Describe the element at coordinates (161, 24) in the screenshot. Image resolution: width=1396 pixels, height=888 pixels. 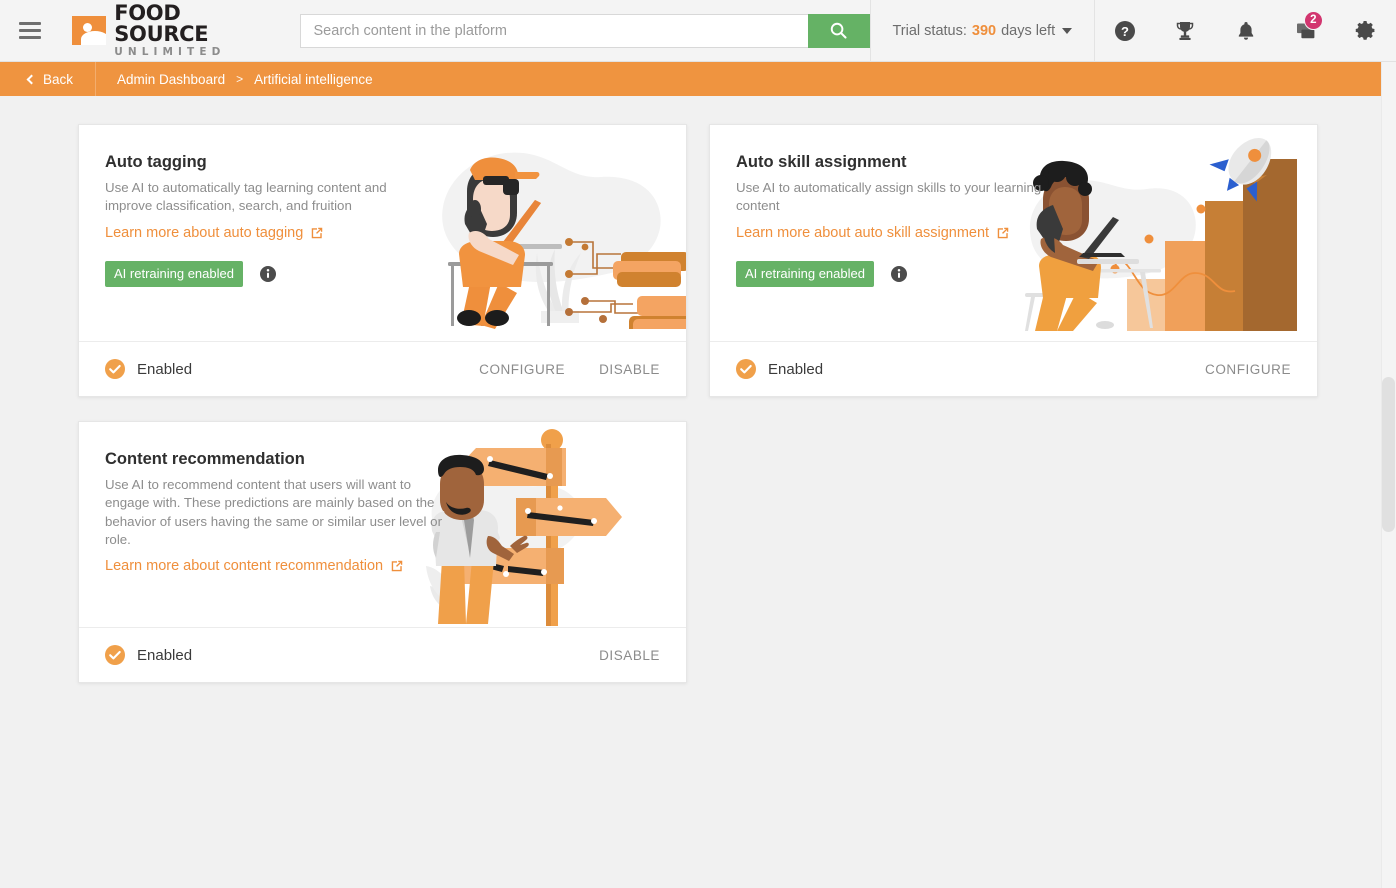
I see `logo-line1: FOOD SOURCE` at that location.